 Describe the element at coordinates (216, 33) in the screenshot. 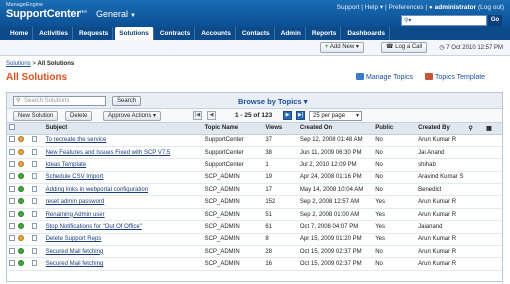

I see `tab-accounts: Accounts` at that location.